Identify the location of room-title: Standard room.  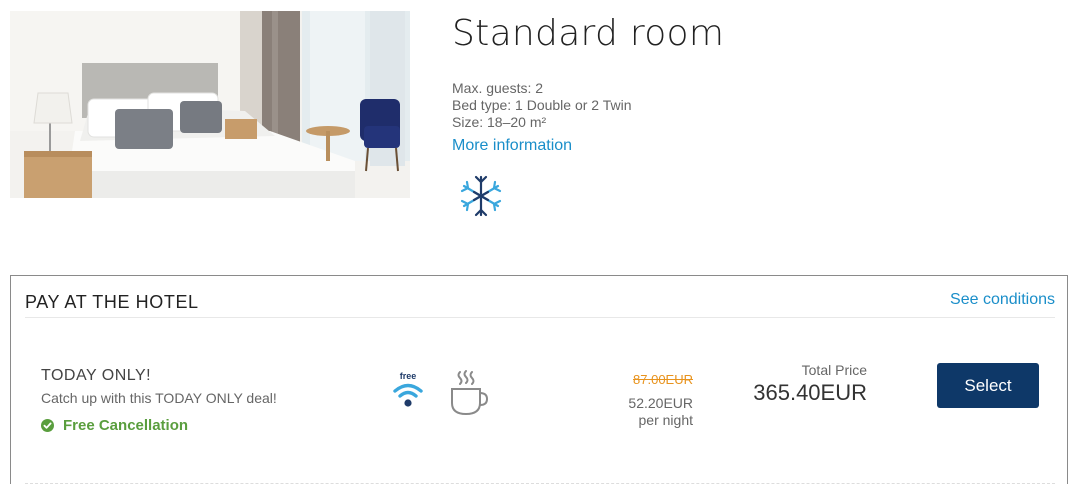
(588, 33).